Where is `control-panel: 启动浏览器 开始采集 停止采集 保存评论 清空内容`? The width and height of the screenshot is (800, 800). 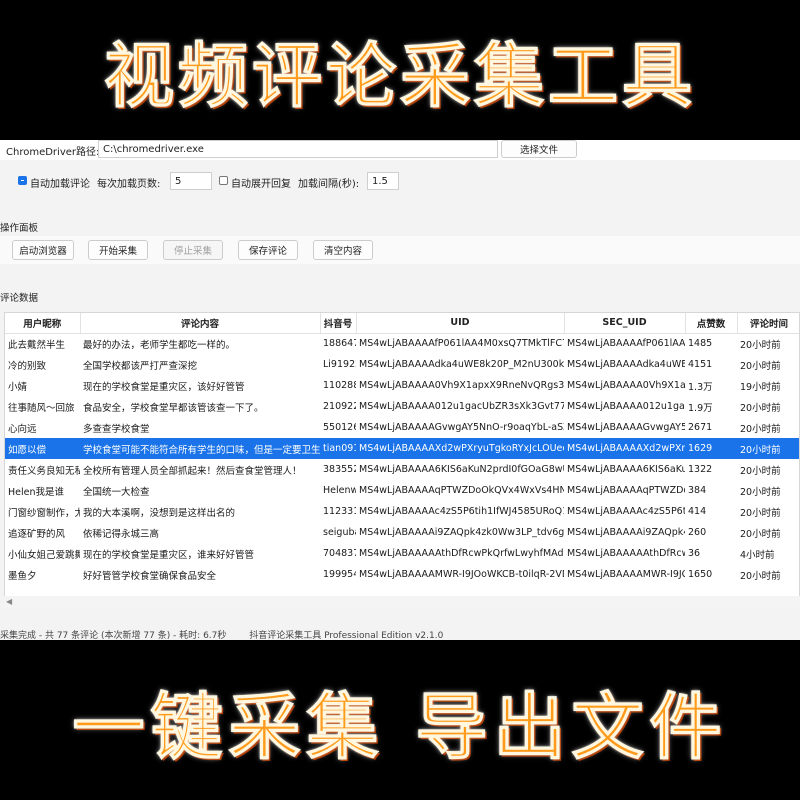
control-panel: 启动浏览器 开始采集 停止采集 保存评论 清空内容 is located at coordinates (400, 250).